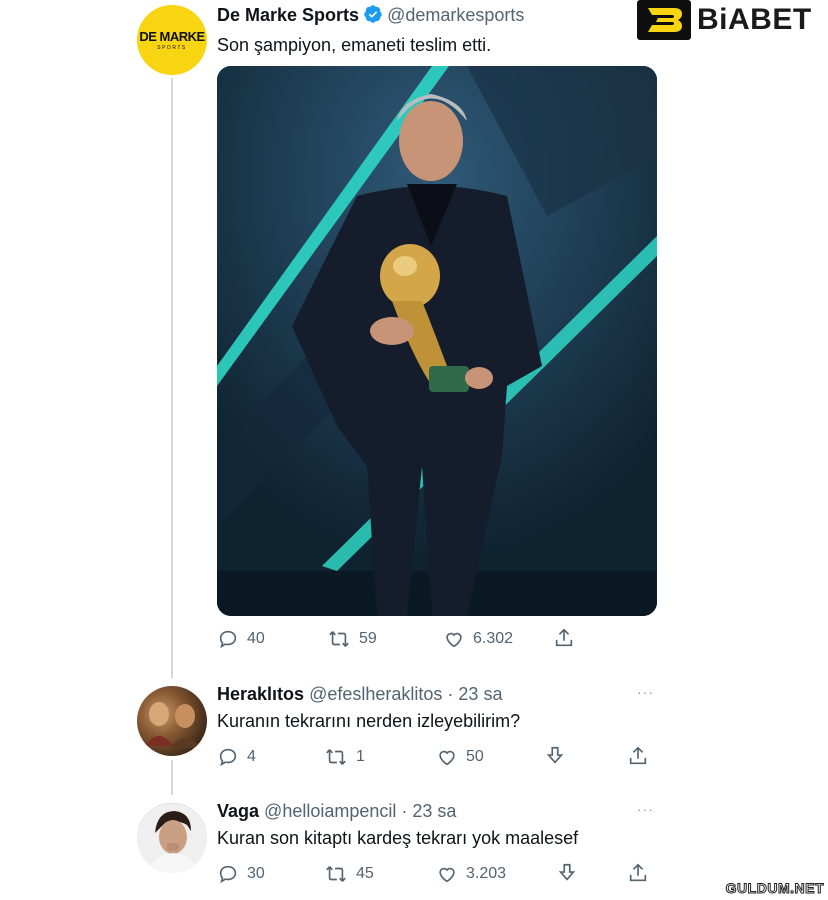 This screenshot has height=900, width=828. Describe the element at coordinates (664, 20) in the screenshot. I see `brand-b-icon` at that location.